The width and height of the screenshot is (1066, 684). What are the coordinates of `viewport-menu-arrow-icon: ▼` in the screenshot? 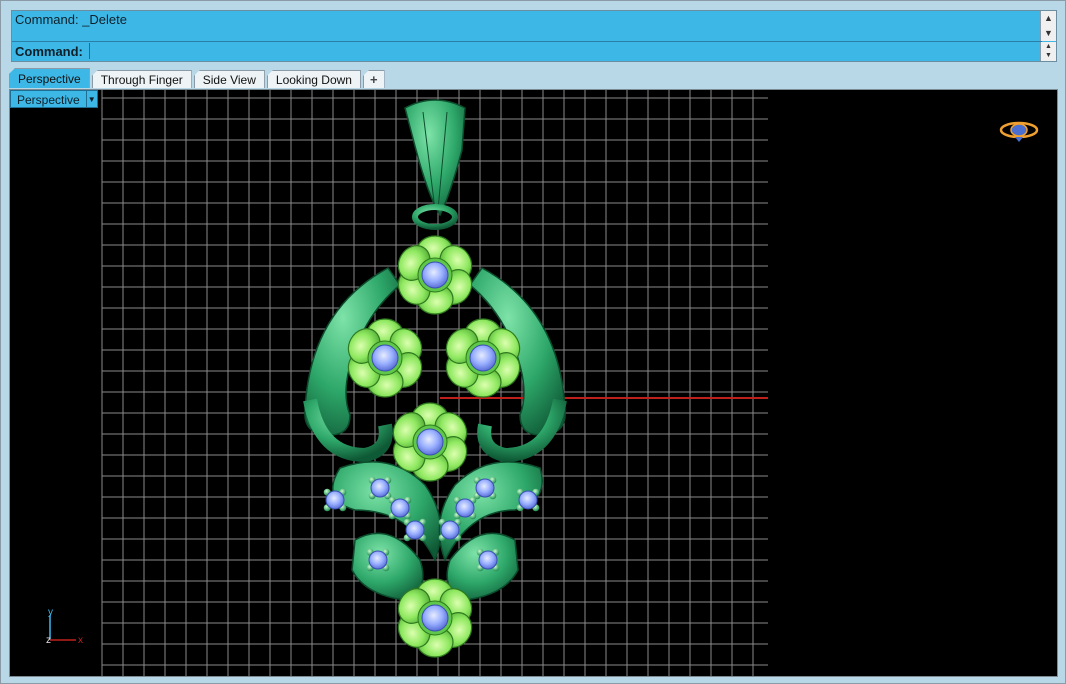 It's located at (92, 99).